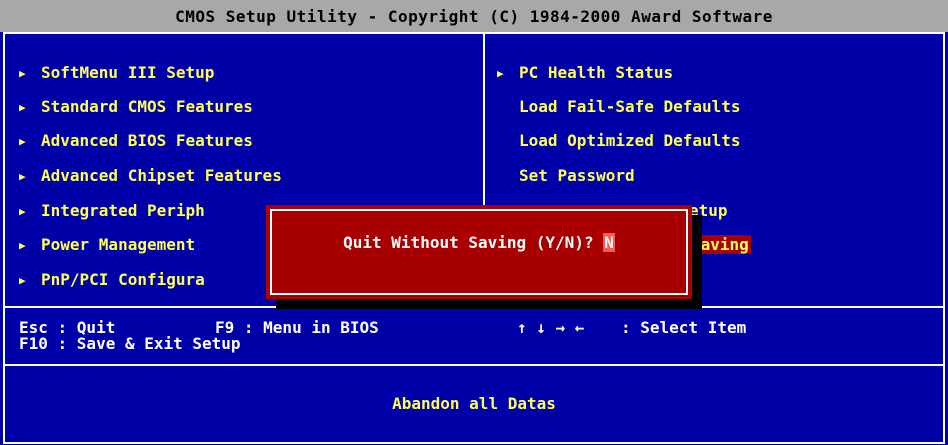 The image size is (948, 445). I want to click on menu-power-management: ▶ Power Management, so click(107, 245).